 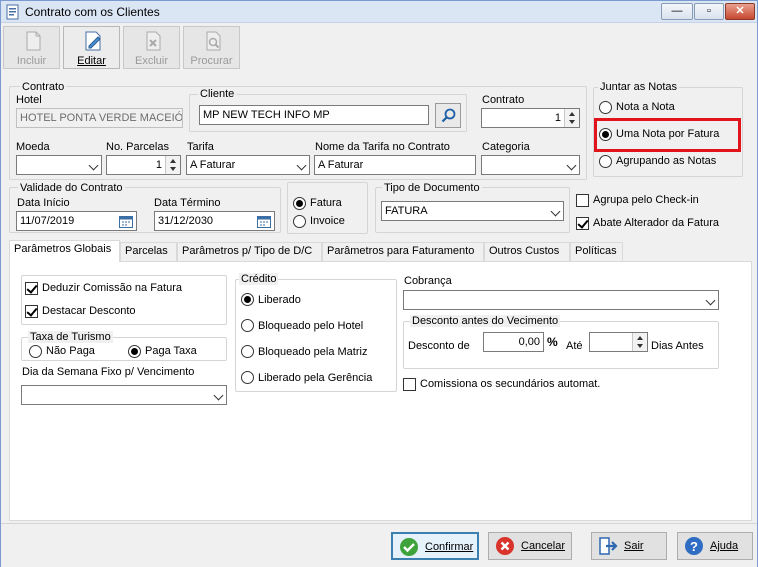 What do you see at coordinates (112, 288) in the screenshot?
I see `deduzir-comissao-label: Deduzir Comissão na Fatura` at bounding box center [112, 288].